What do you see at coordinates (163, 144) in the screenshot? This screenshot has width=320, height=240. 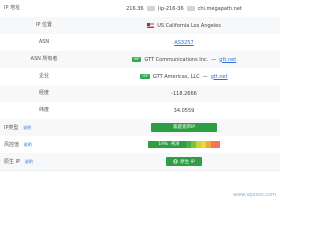 I see `risk-percent: 19%` at bounding box center [163, 144].